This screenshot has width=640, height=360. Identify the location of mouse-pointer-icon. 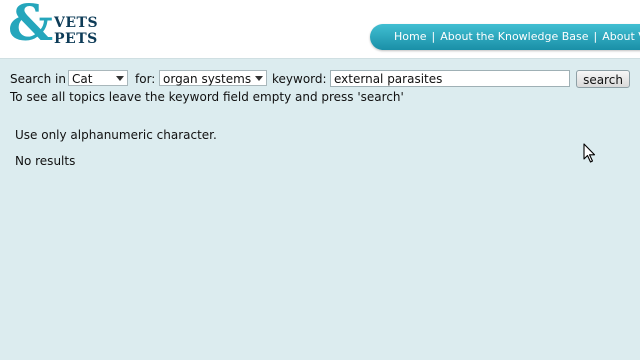
(589, 153).